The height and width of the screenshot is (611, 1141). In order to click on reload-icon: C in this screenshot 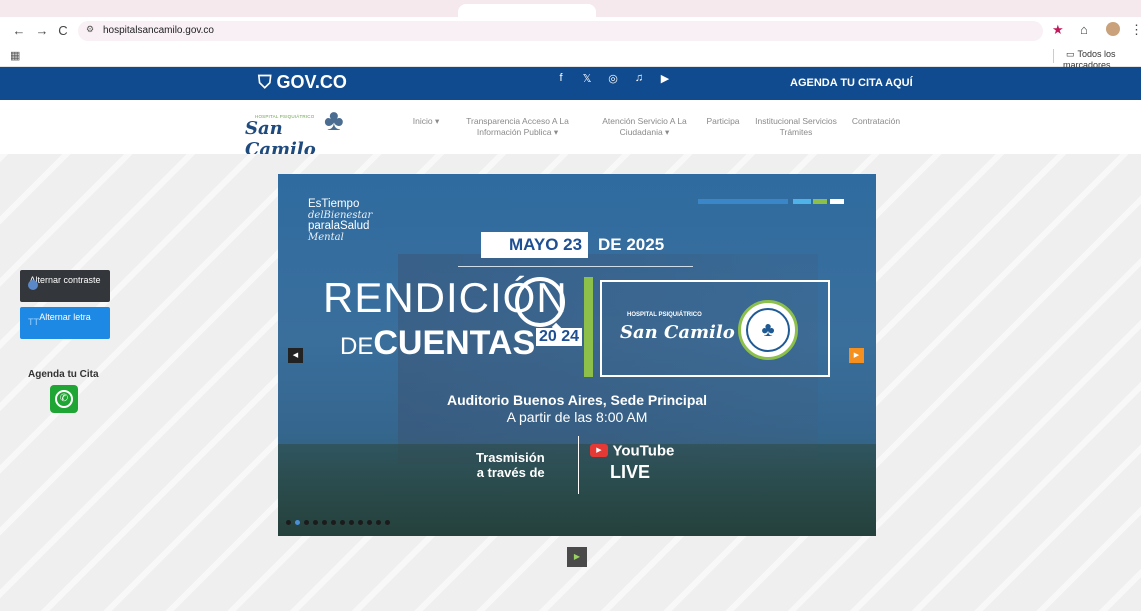, I will do `click(63, 31)`.